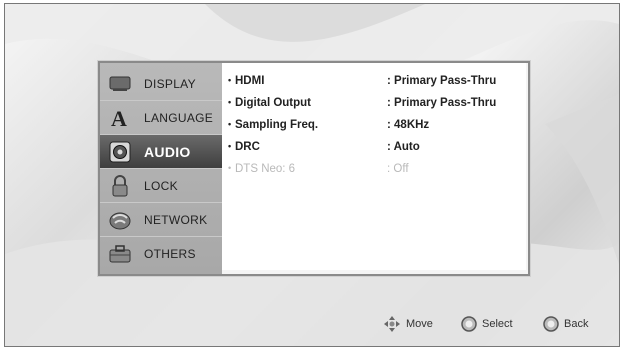  I want to click on display-icon, so click(120, 84).